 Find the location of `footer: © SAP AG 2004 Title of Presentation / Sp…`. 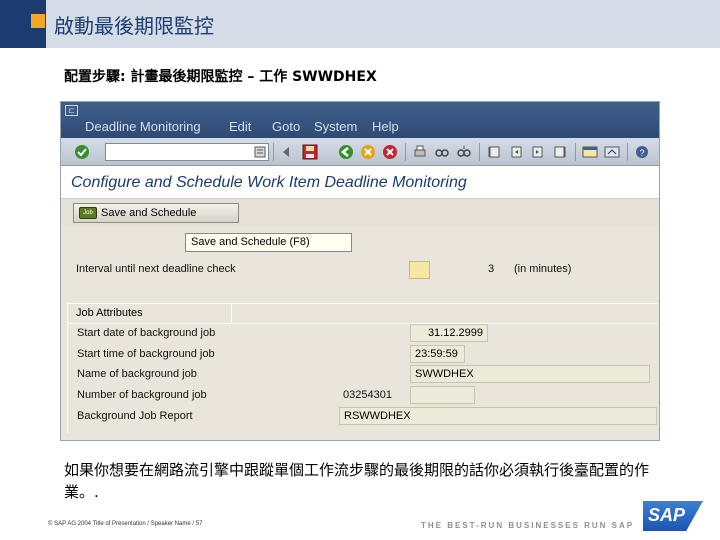

footer: © SAP AG 2004 Title of Presentation / Sp… is located at coordinates (125, 524).